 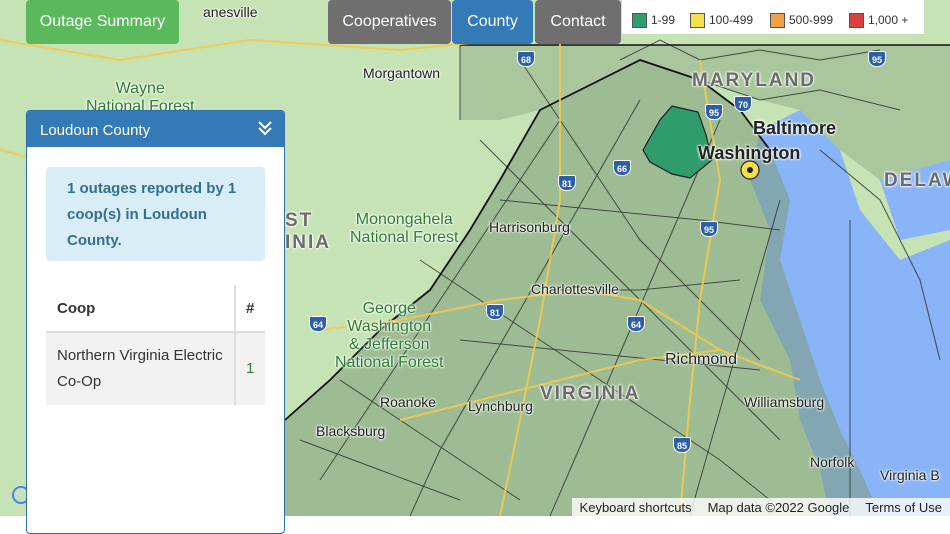 What do you see at coordinates (917, 180) in the screenshot?
I see `map-label-delaware: DELAW` at bounding box center [917, 180].